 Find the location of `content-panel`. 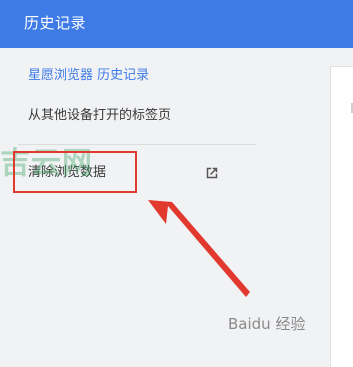

content-panel is located at coordinates (341, 216).